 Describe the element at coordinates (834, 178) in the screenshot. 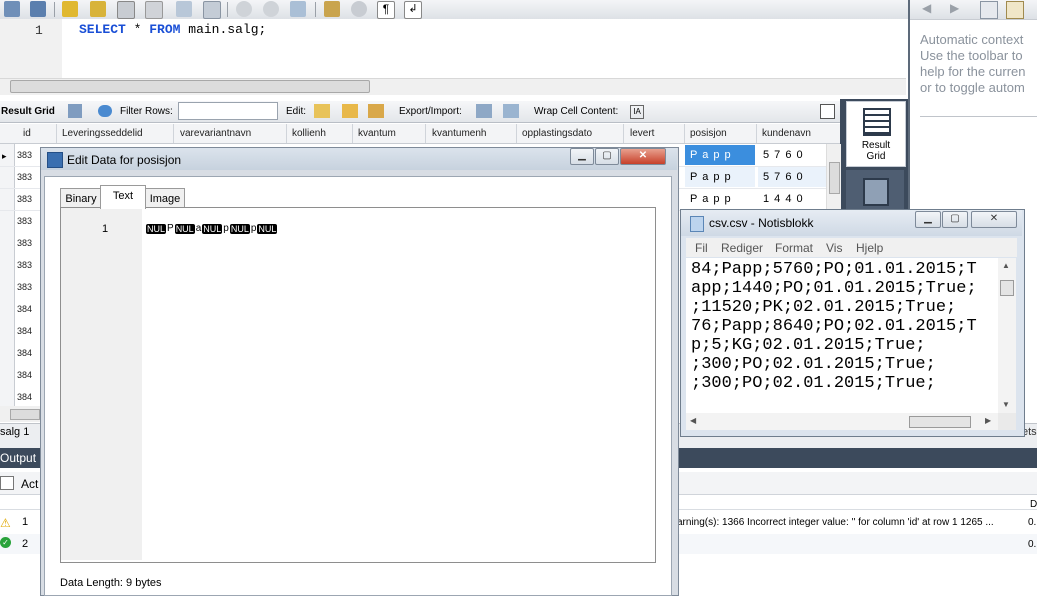

I see `grid-scroll-thumb` at that location.